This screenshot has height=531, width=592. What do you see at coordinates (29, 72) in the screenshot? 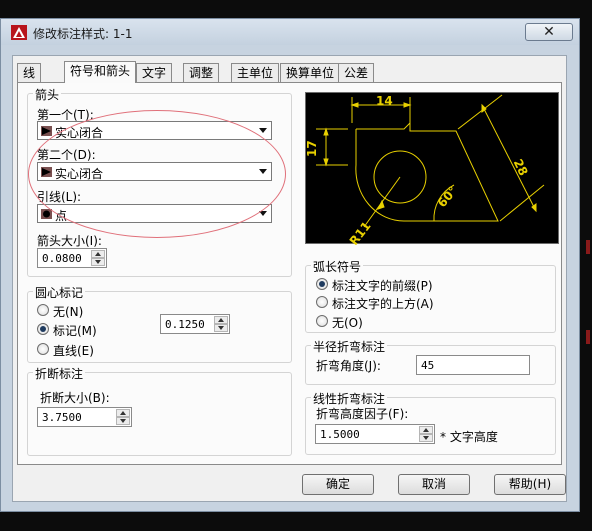
I see `tab-lines: 线` at bounding box center [29, 72].